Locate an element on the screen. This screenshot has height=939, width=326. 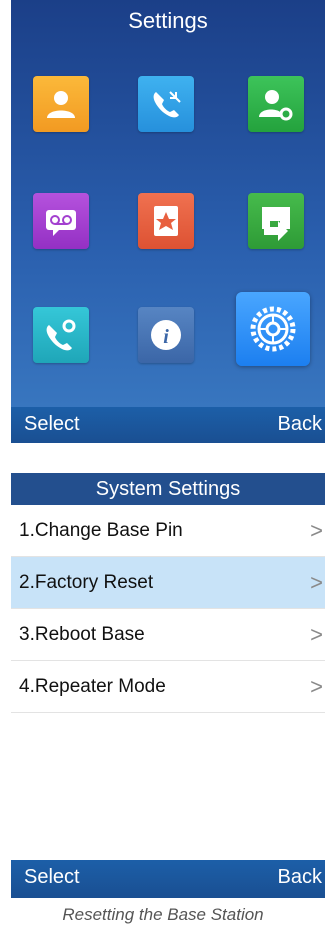
settings-gear-icon is located at coordinates (273, 329).